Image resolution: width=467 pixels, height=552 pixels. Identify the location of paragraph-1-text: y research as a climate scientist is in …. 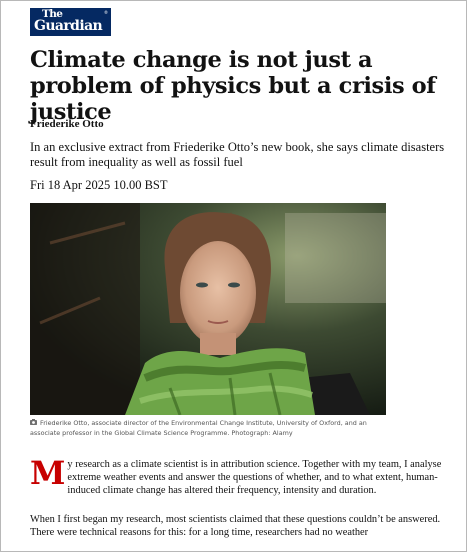
(254, 478).